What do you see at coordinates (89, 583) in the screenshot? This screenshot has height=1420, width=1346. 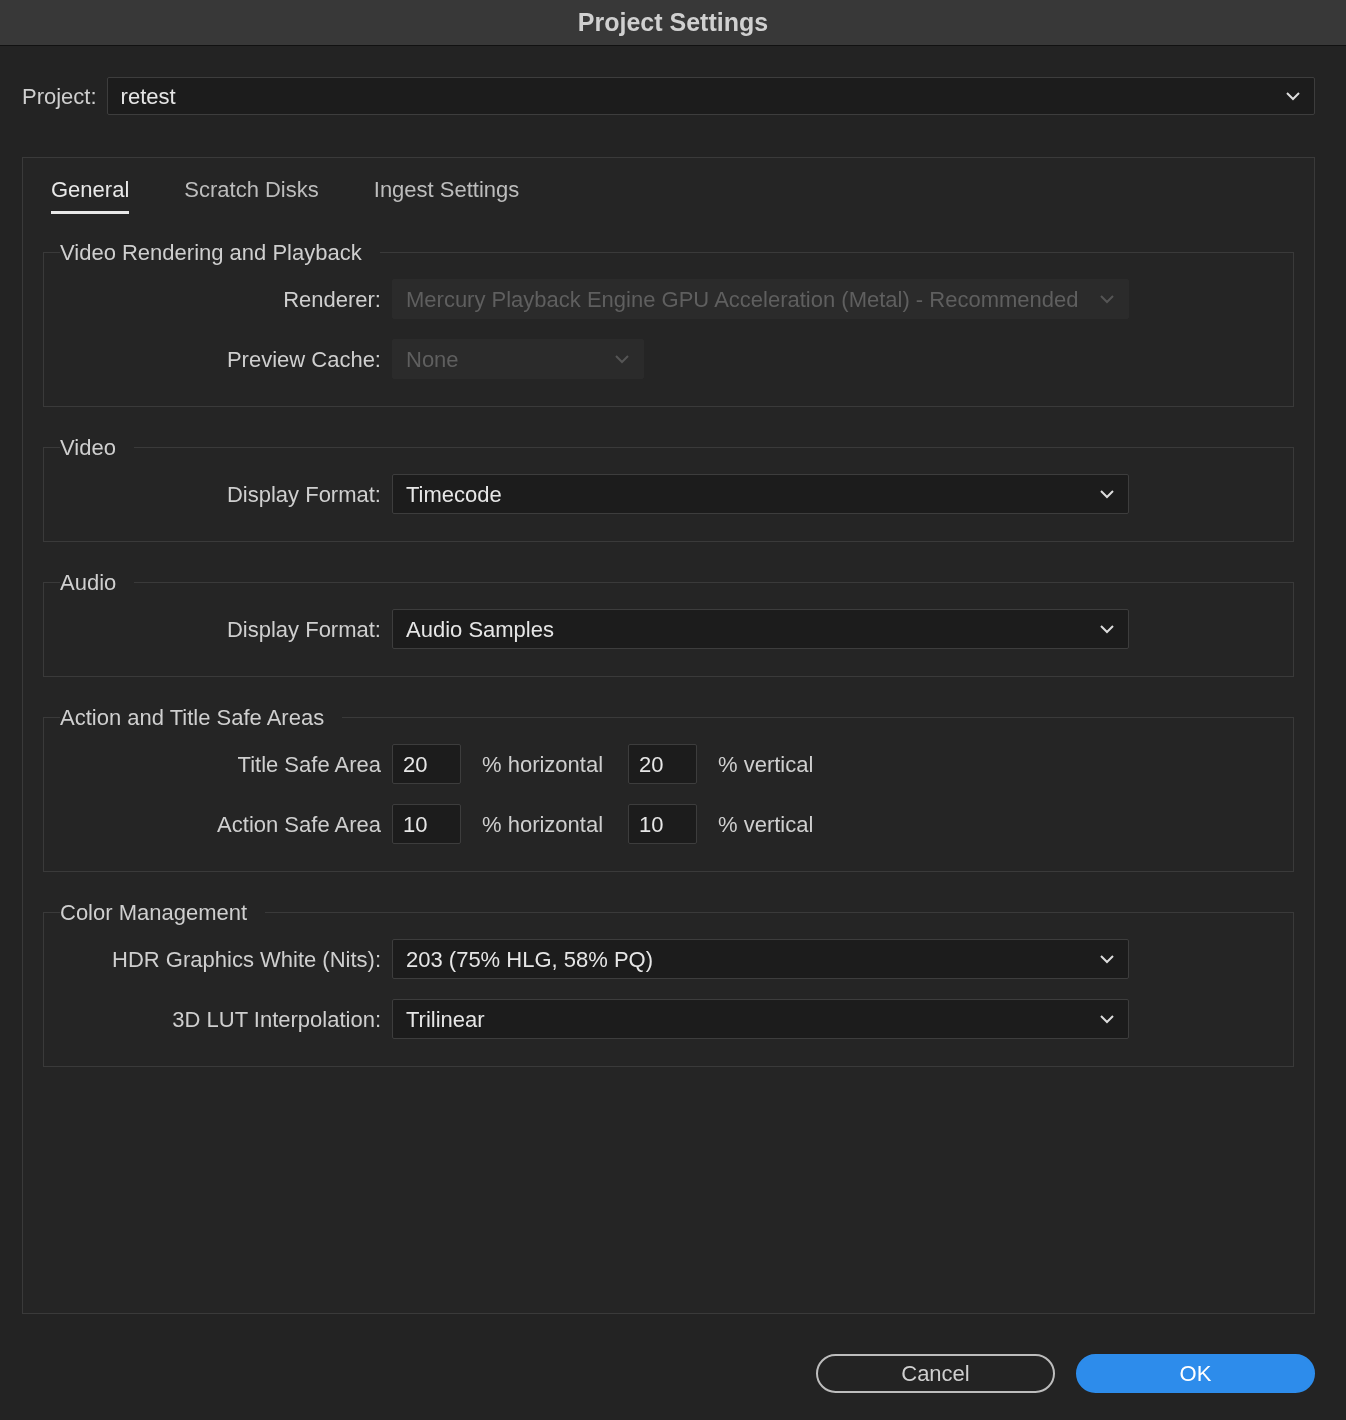 I see `group-title: Audio` at bounding box center [89, 583].